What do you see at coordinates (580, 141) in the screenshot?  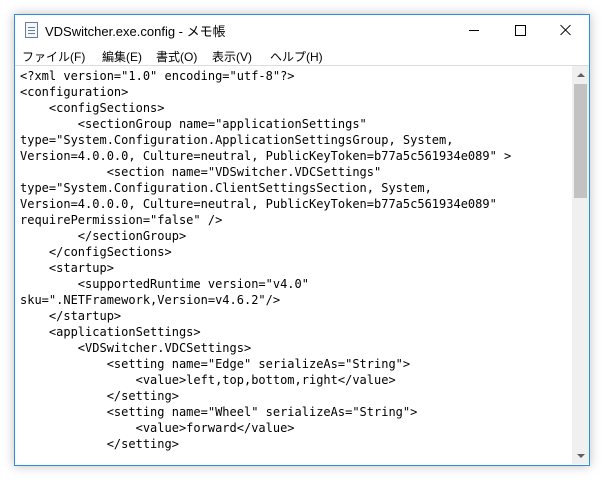 I see `scroll-thumb` at bounding box center [580, 141].